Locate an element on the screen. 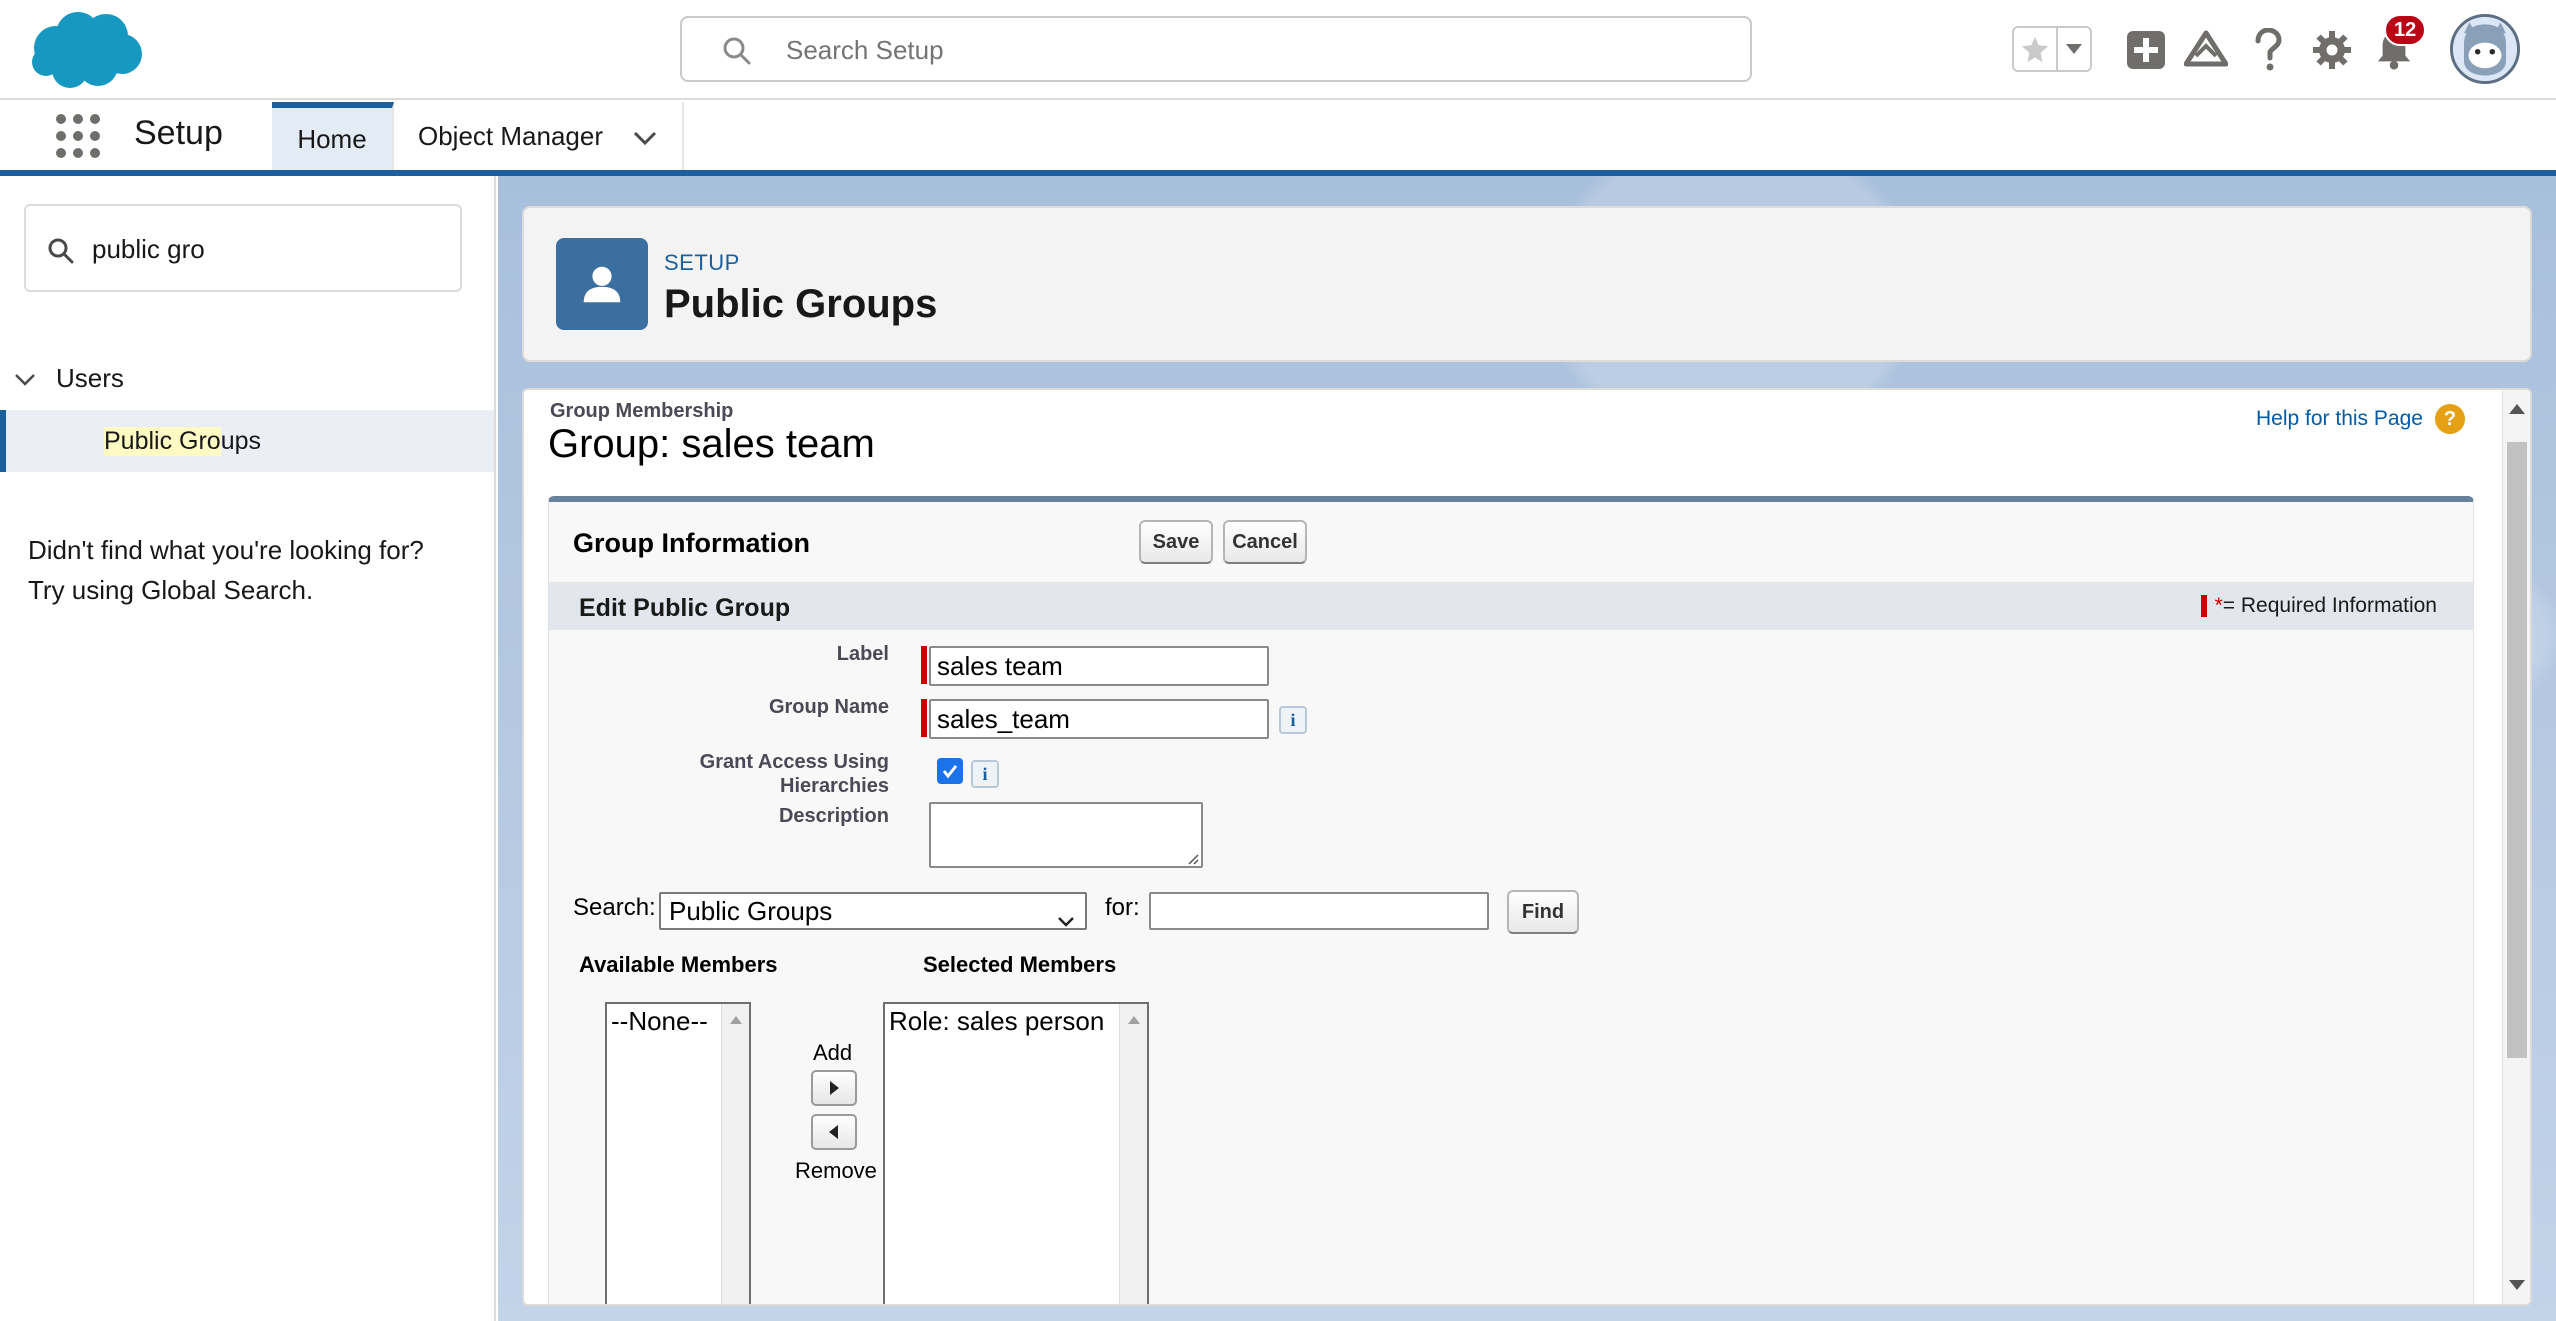  not-found-line-2: Try using Global Search. is located at coordinates (171, 590).